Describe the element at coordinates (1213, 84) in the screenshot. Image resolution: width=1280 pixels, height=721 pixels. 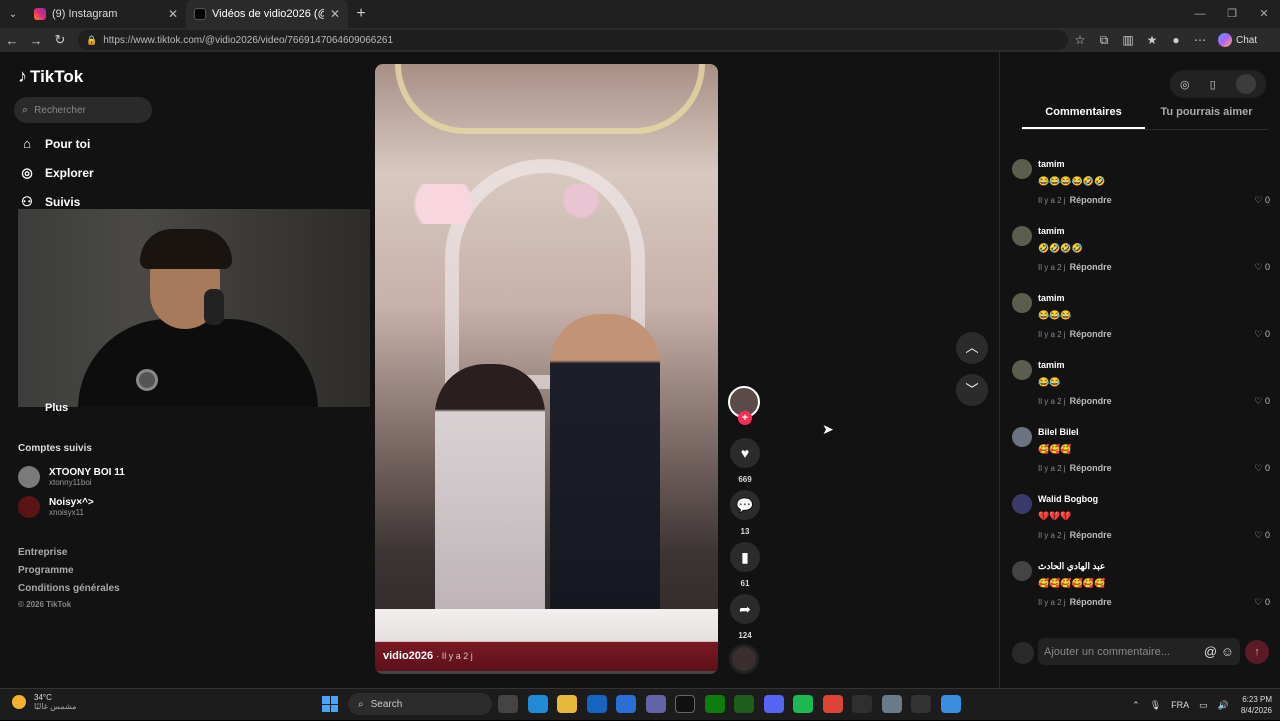
I see `device-icon: ▯` at that location.